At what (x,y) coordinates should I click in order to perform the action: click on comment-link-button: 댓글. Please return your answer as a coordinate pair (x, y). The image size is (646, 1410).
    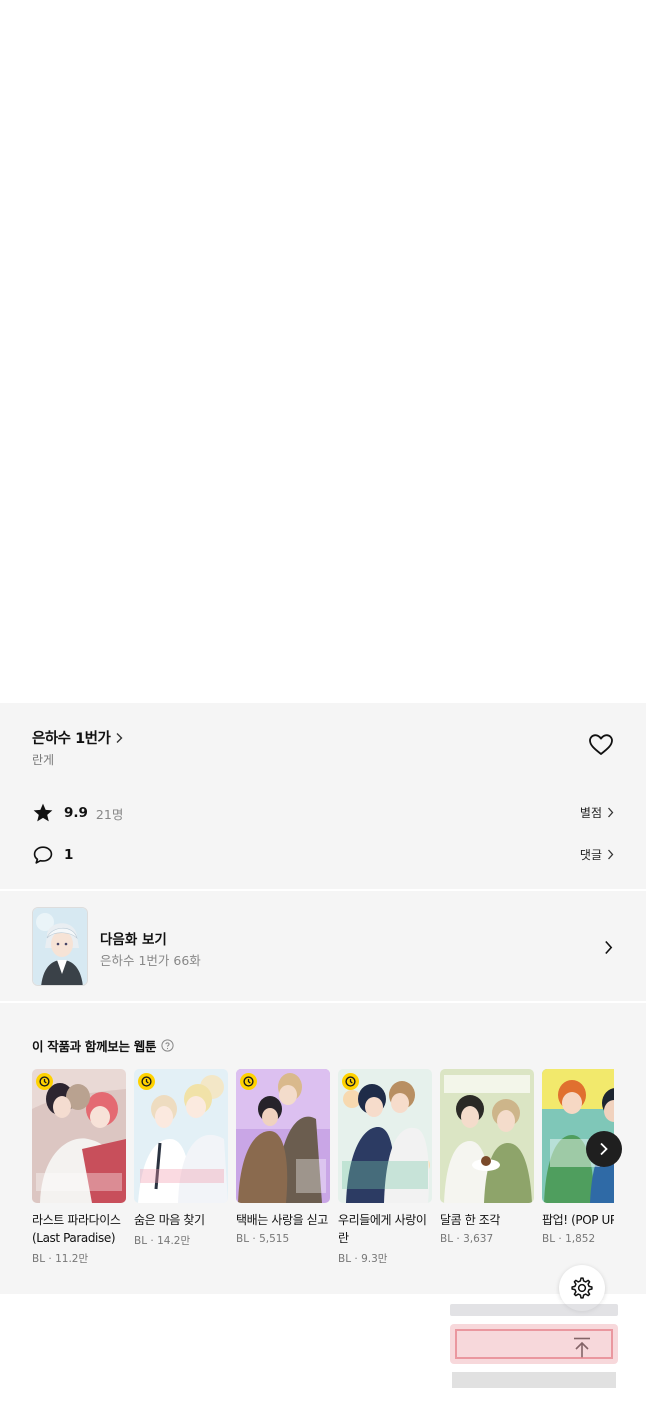
    Looking at the image, I should click on (597, 854).